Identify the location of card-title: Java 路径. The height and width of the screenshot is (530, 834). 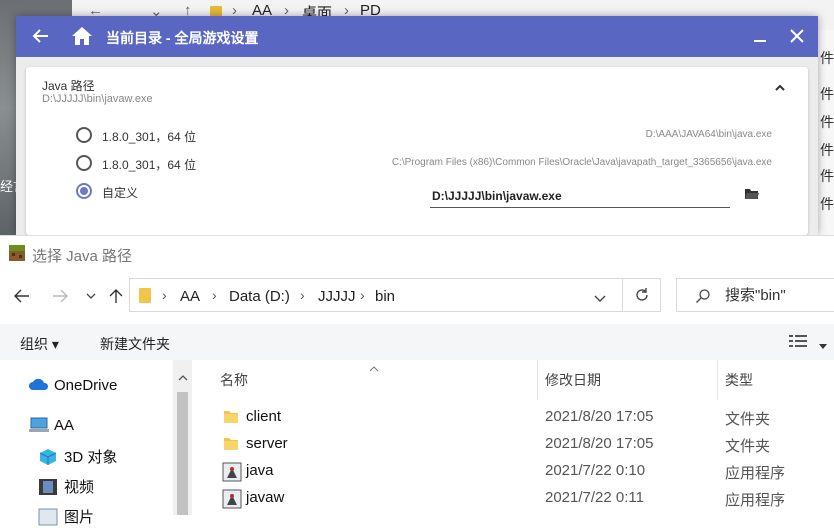
(68, 86).